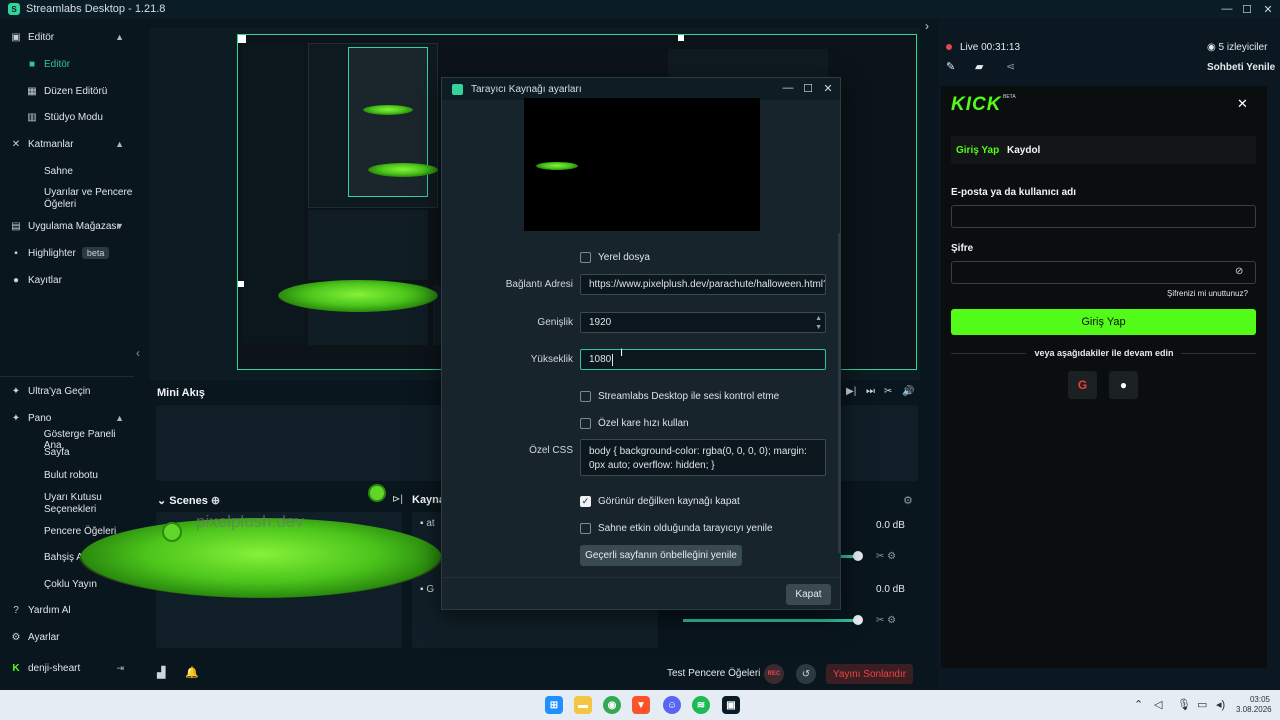 The height and width of the screenshot is (720, 1280). Describe the element at coordinates (16, 418) in the screenshot. I see `dashboard-icon: ✦` at that location.